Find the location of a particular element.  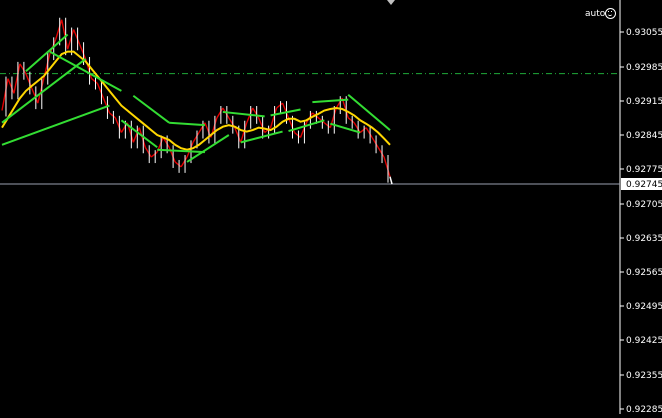

price-tick-label: 0.92495 is located at coordinates (644, 307).